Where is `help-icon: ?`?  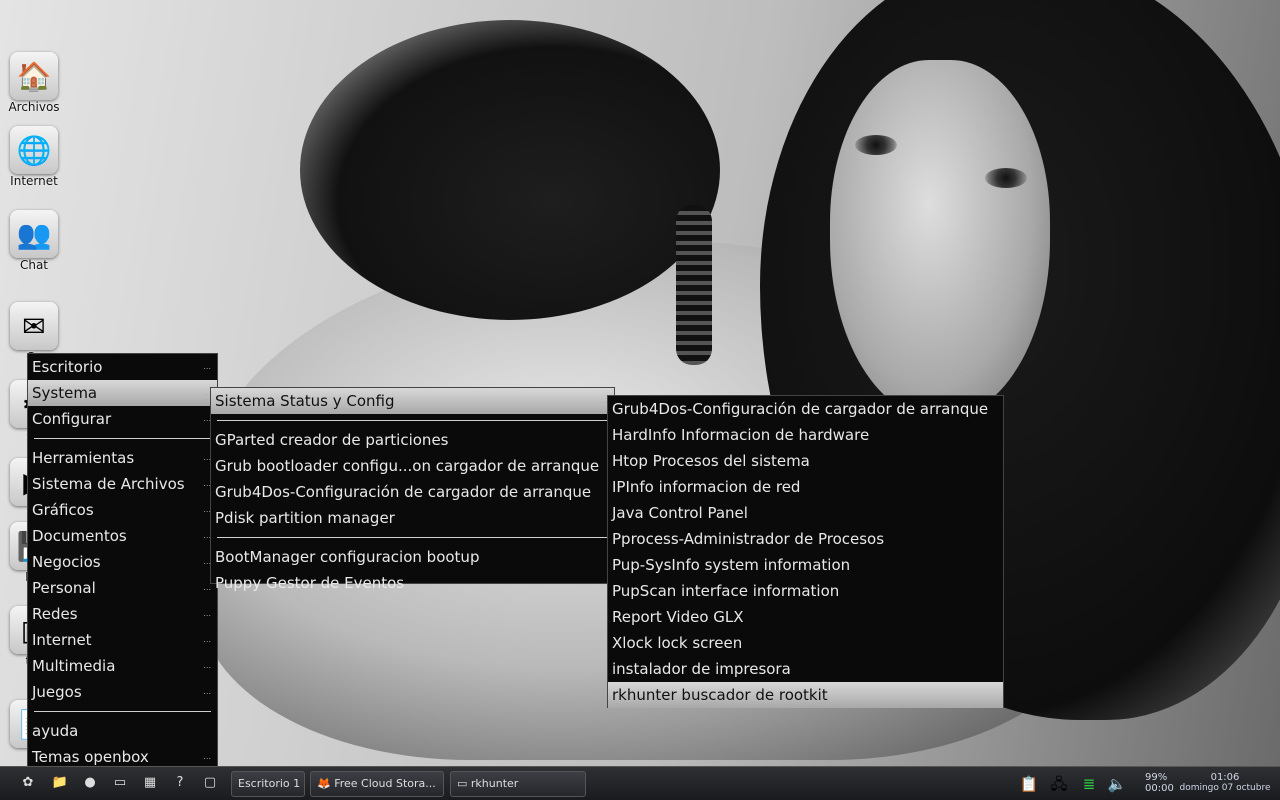 help-icon: ? is located at coordinates (180, 783).